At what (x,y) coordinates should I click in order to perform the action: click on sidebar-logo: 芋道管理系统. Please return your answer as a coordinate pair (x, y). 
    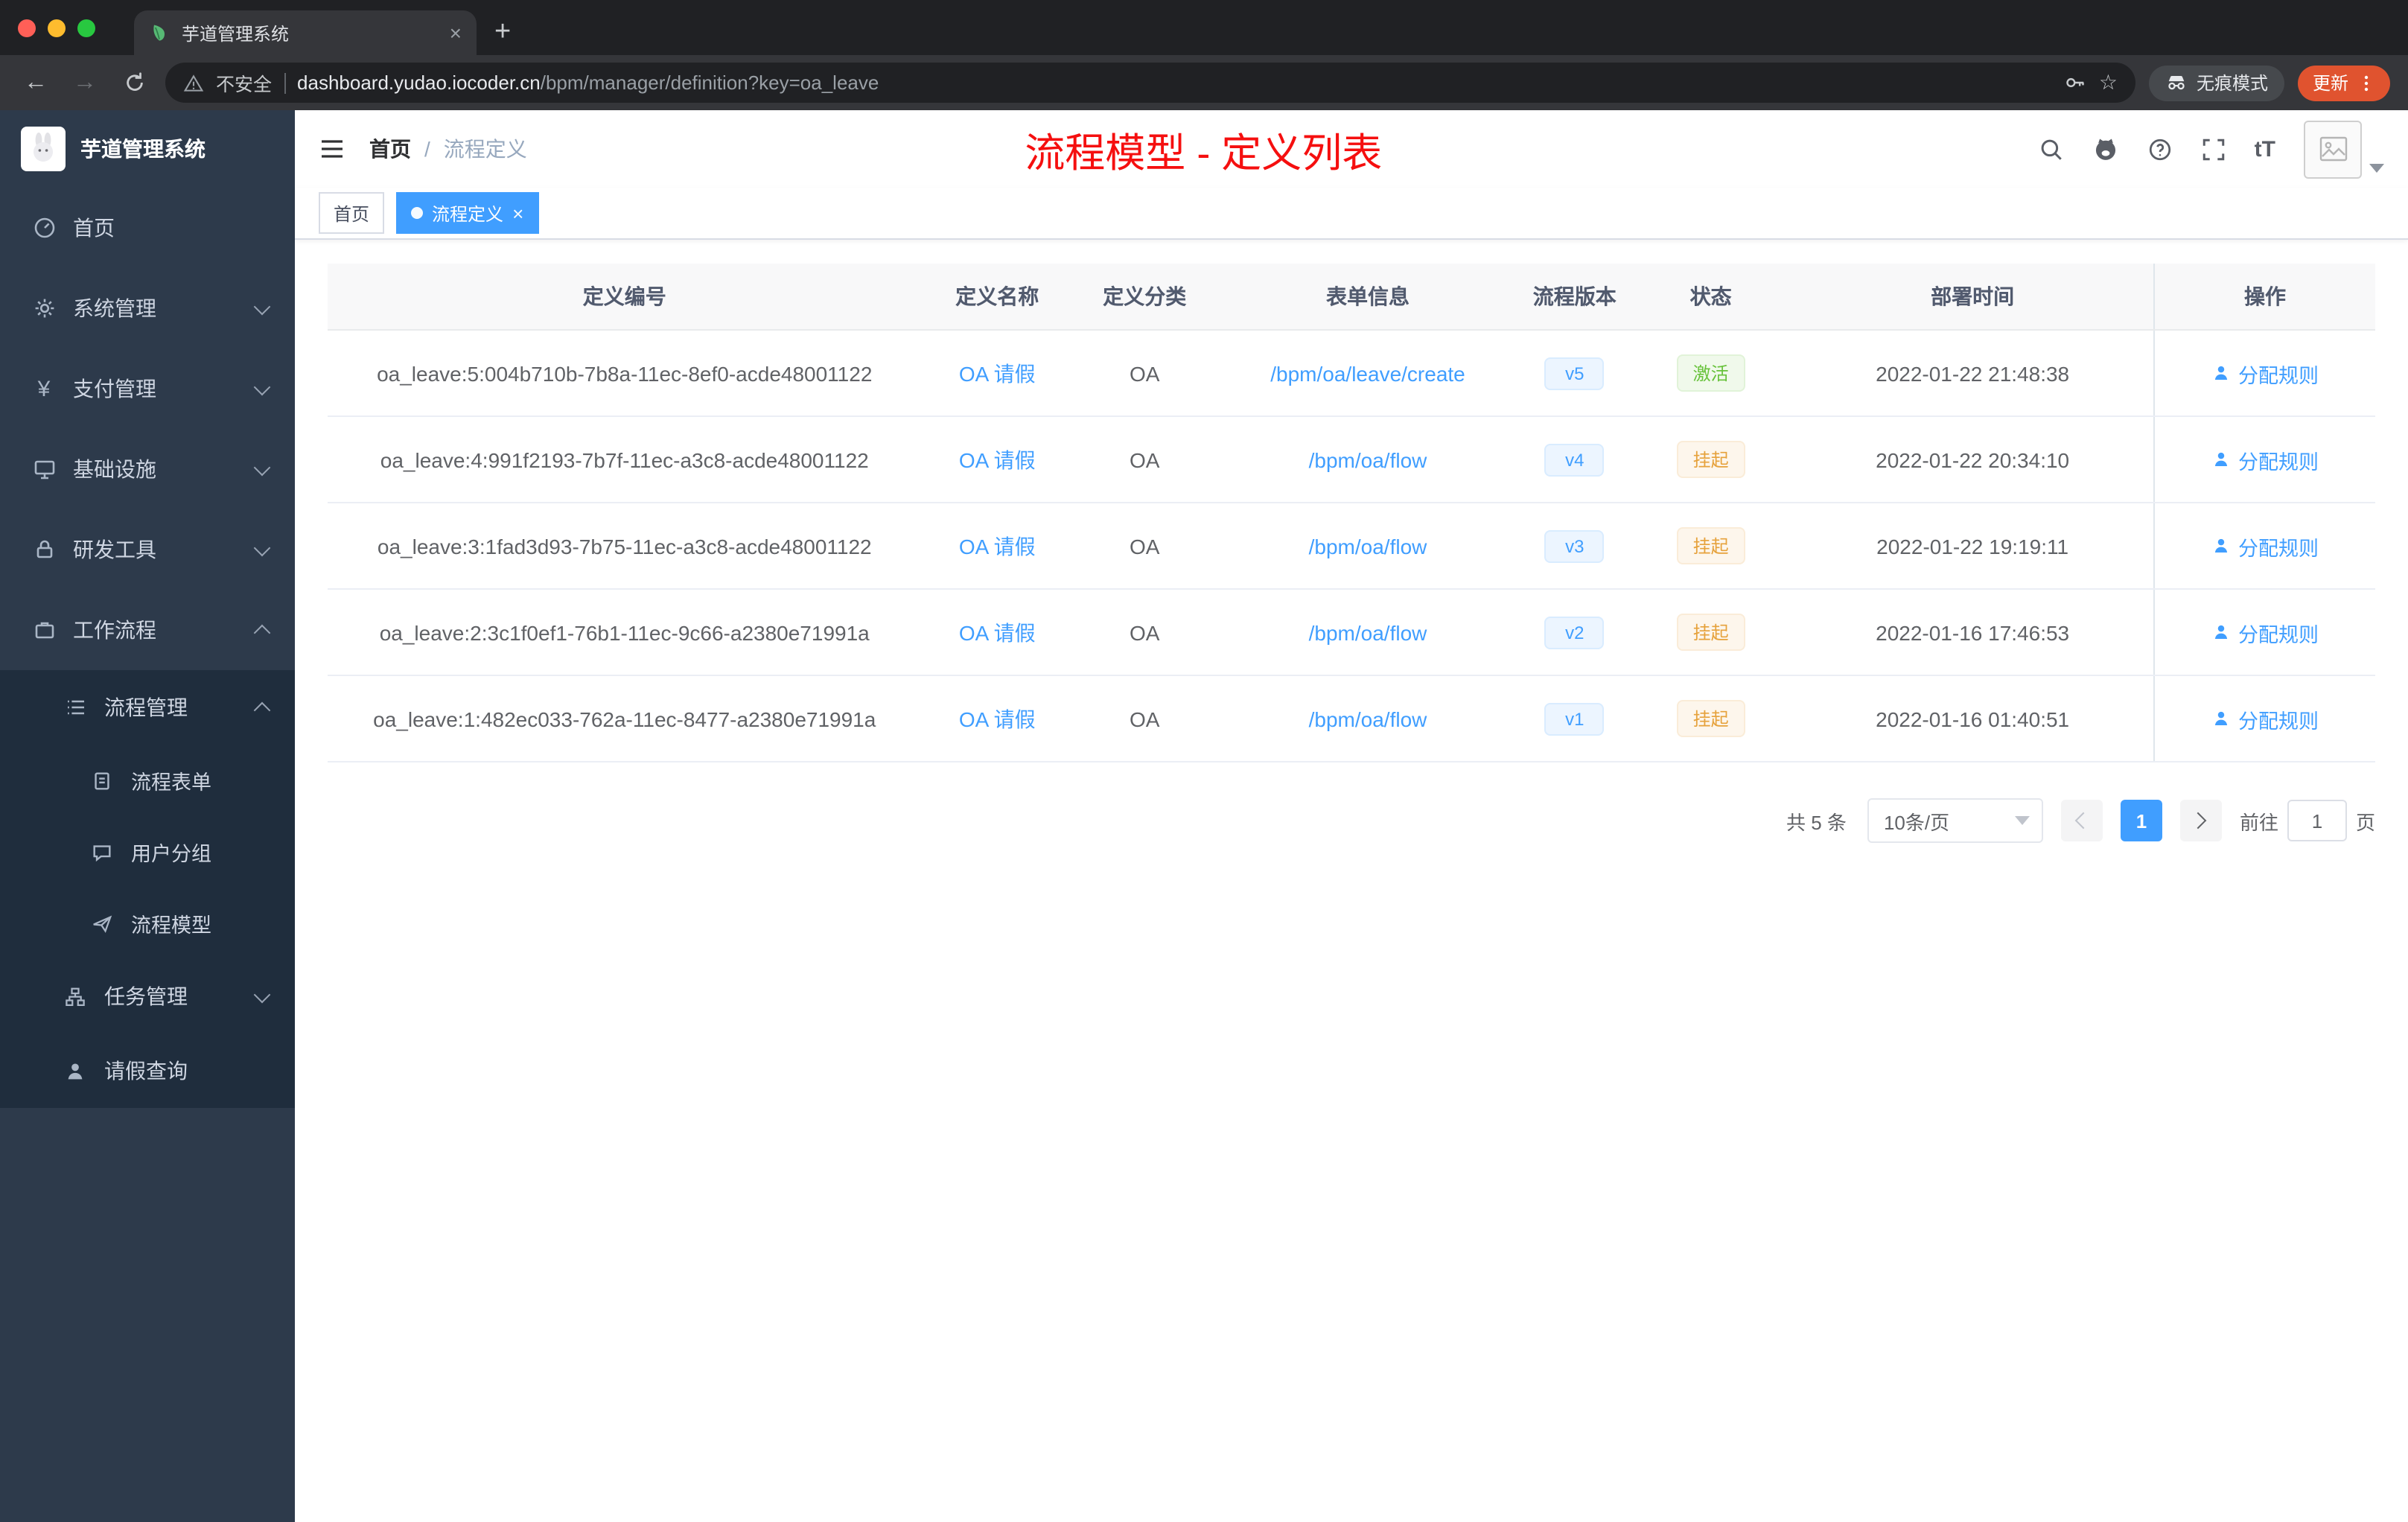
    Looking at the image, I should click on (147, 149).